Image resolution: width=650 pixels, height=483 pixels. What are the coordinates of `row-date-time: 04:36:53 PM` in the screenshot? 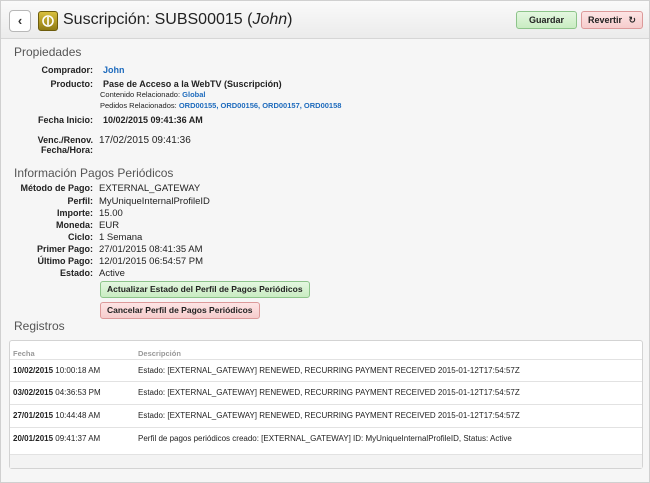 It's located at (78, 392).